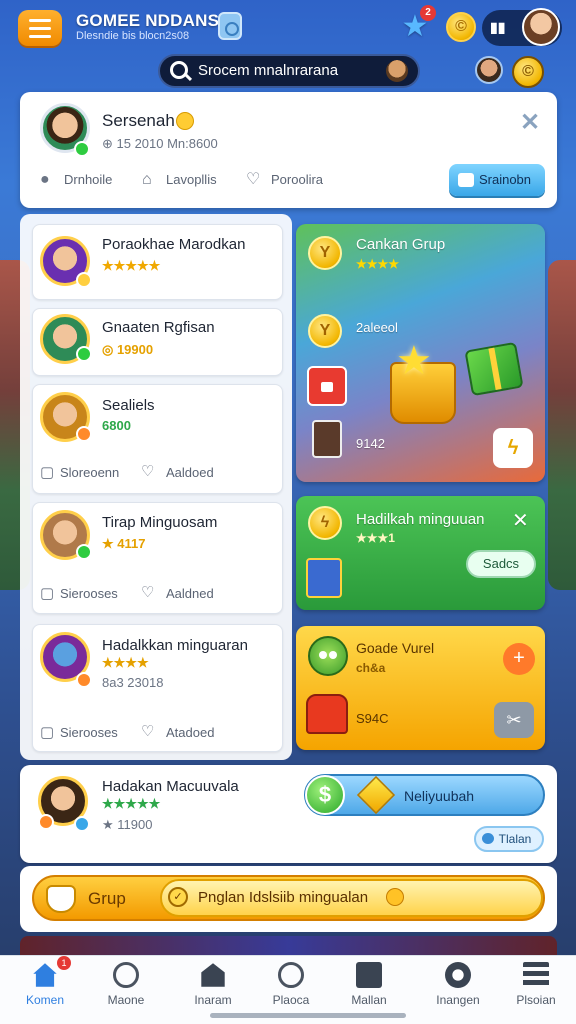  What do you see at coordinates (116, 425) in the screenshot?
I see `list-item-score: 6800` at bounding box center [116, 425].